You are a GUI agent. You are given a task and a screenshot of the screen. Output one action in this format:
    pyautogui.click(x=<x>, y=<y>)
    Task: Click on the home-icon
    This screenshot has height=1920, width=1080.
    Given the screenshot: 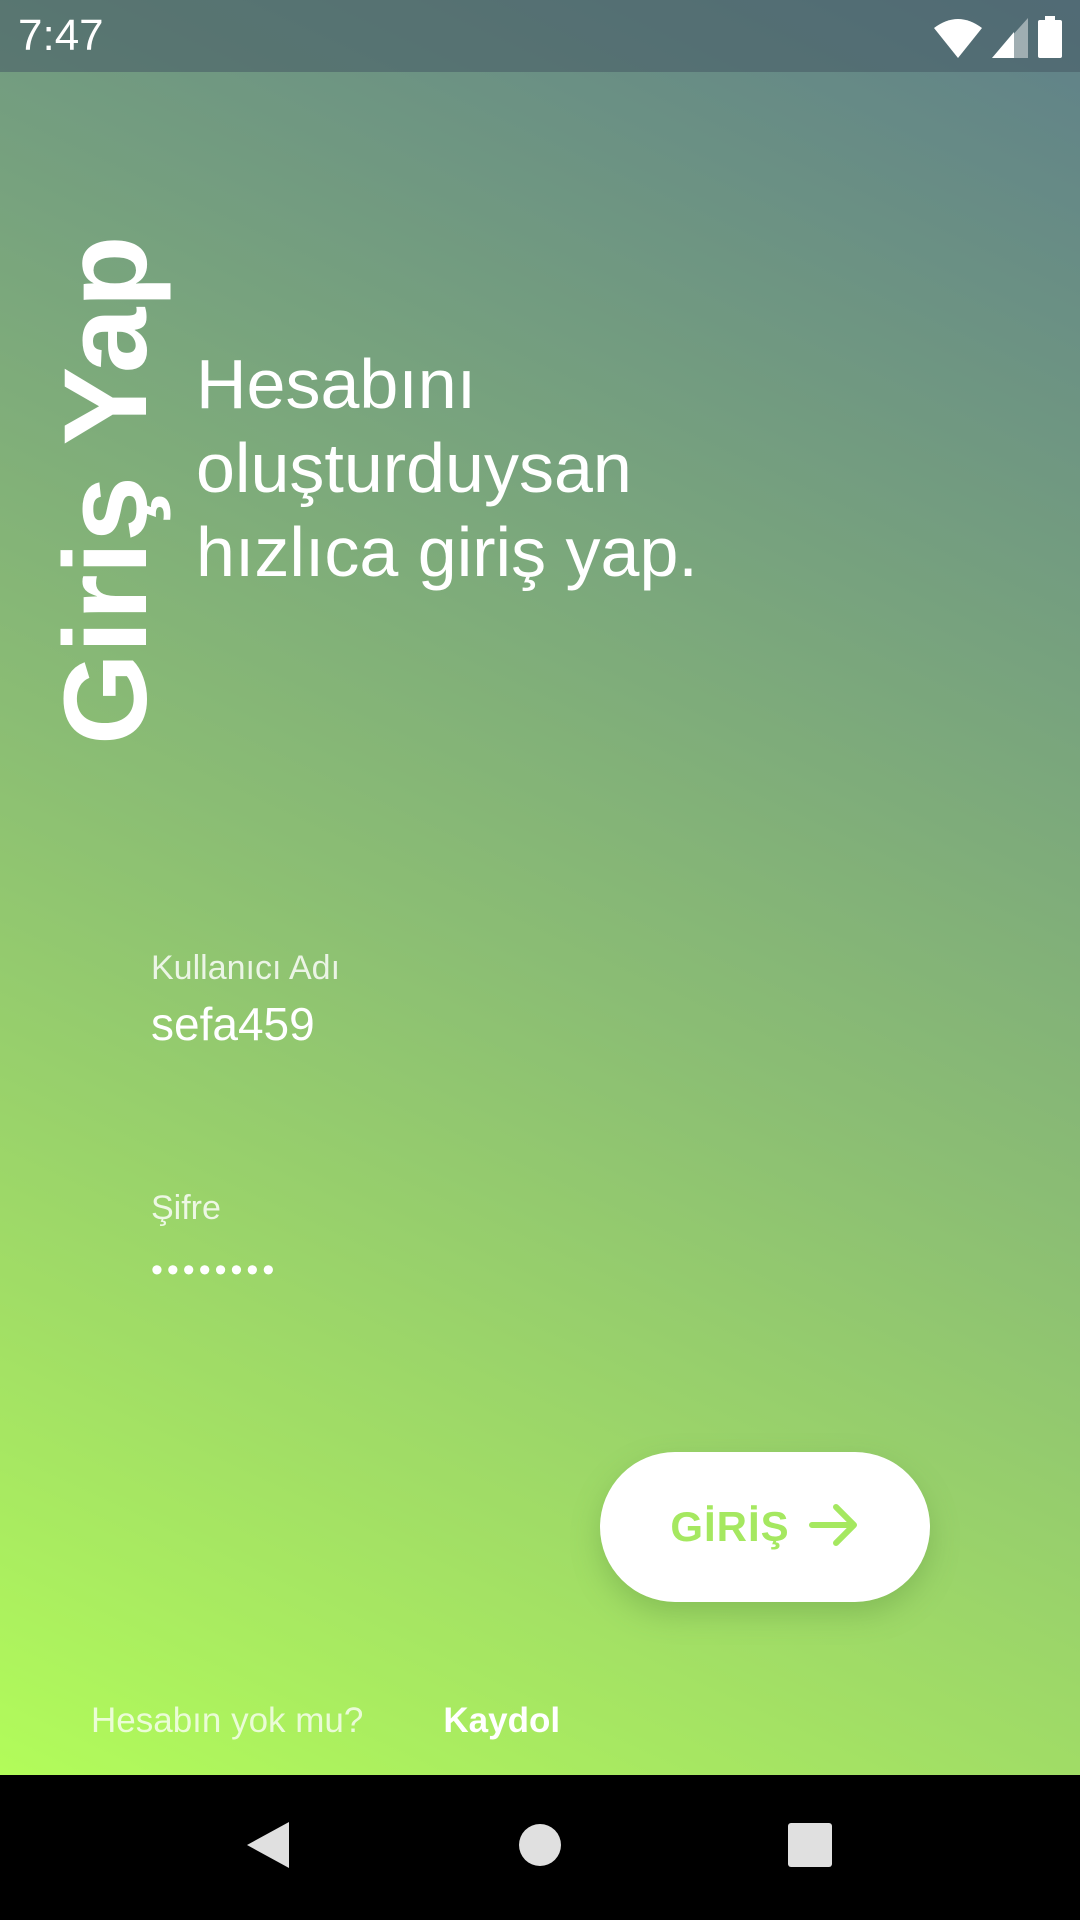 What is the action you would take?
    pyautogui.click(x=540, y=1847)
    